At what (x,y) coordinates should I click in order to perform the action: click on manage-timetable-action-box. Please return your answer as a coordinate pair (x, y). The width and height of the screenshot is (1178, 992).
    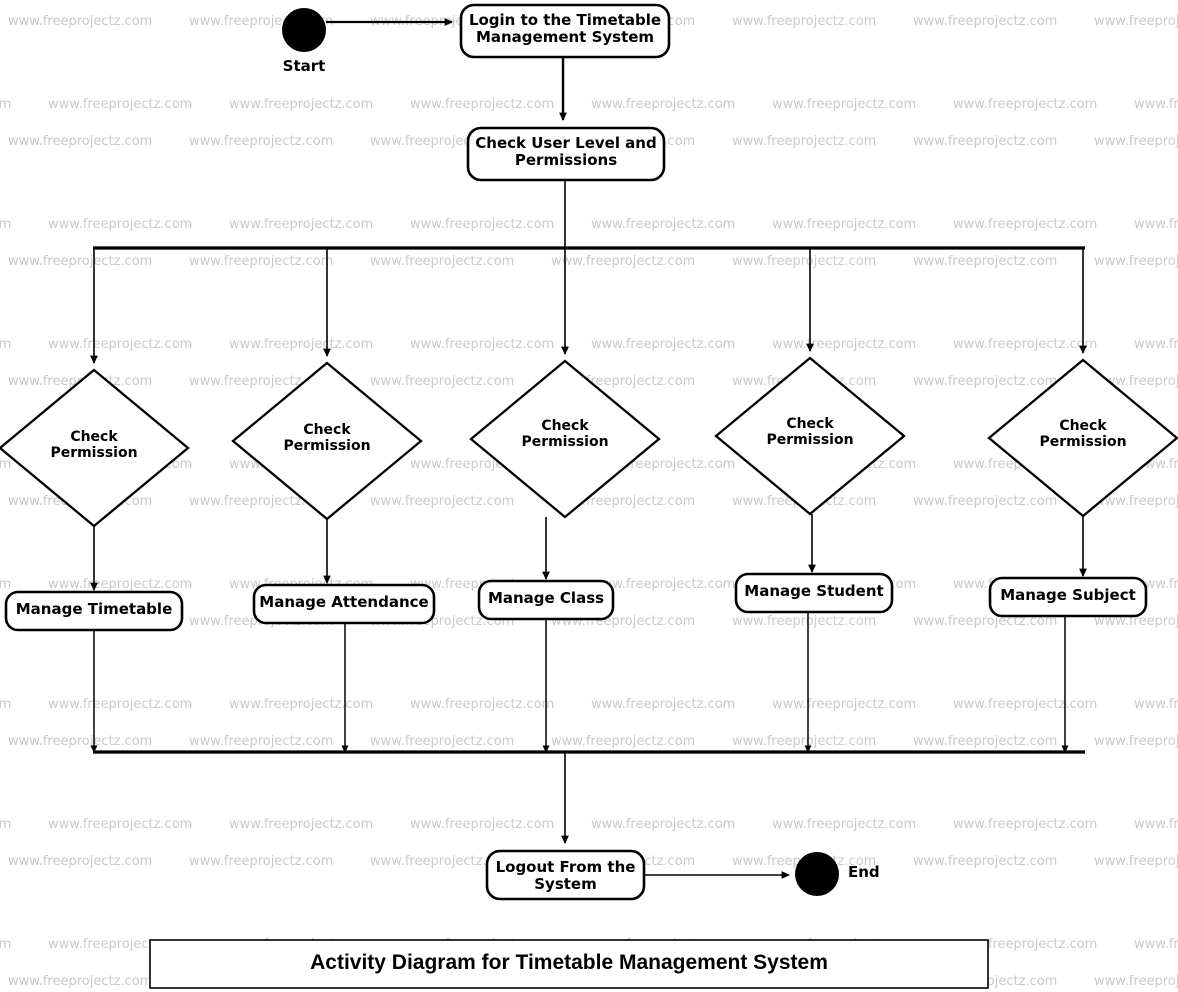
    Looking at the image, I should click on (94, 611).